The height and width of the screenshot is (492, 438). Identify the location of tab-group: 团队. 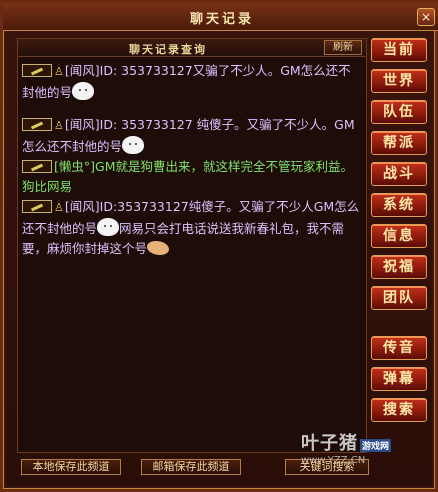
(399, 298).